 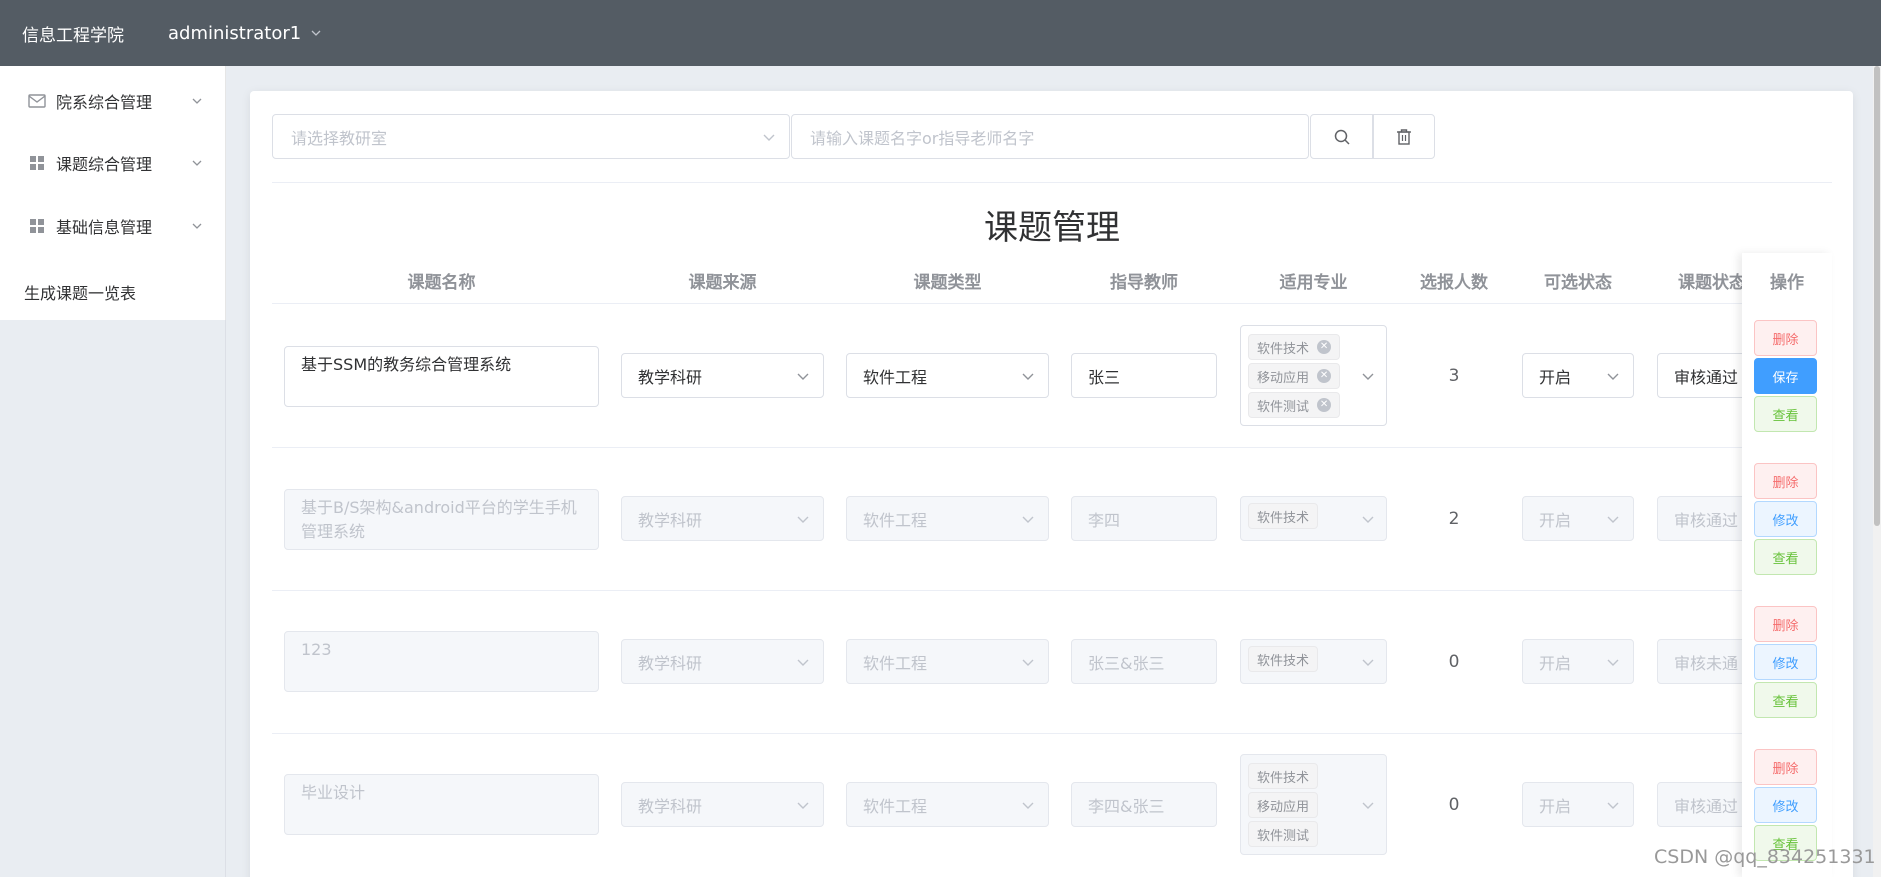 What do you see at coordinates (940, 33) in the screenshot?
I see `top-navbar: 信息工程学院 administrator1` at bounding box center [940, 33].